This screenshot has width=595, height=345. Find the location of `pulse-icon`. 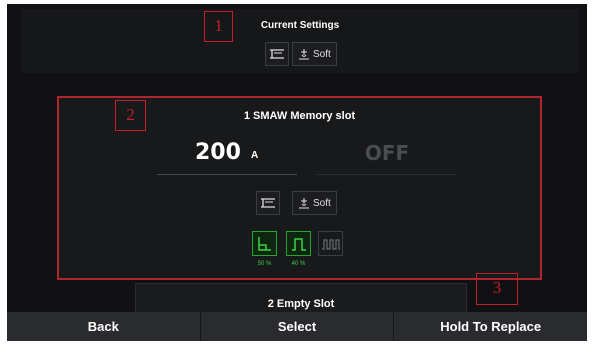

pulse-icon is located at coordinates (330, 243).